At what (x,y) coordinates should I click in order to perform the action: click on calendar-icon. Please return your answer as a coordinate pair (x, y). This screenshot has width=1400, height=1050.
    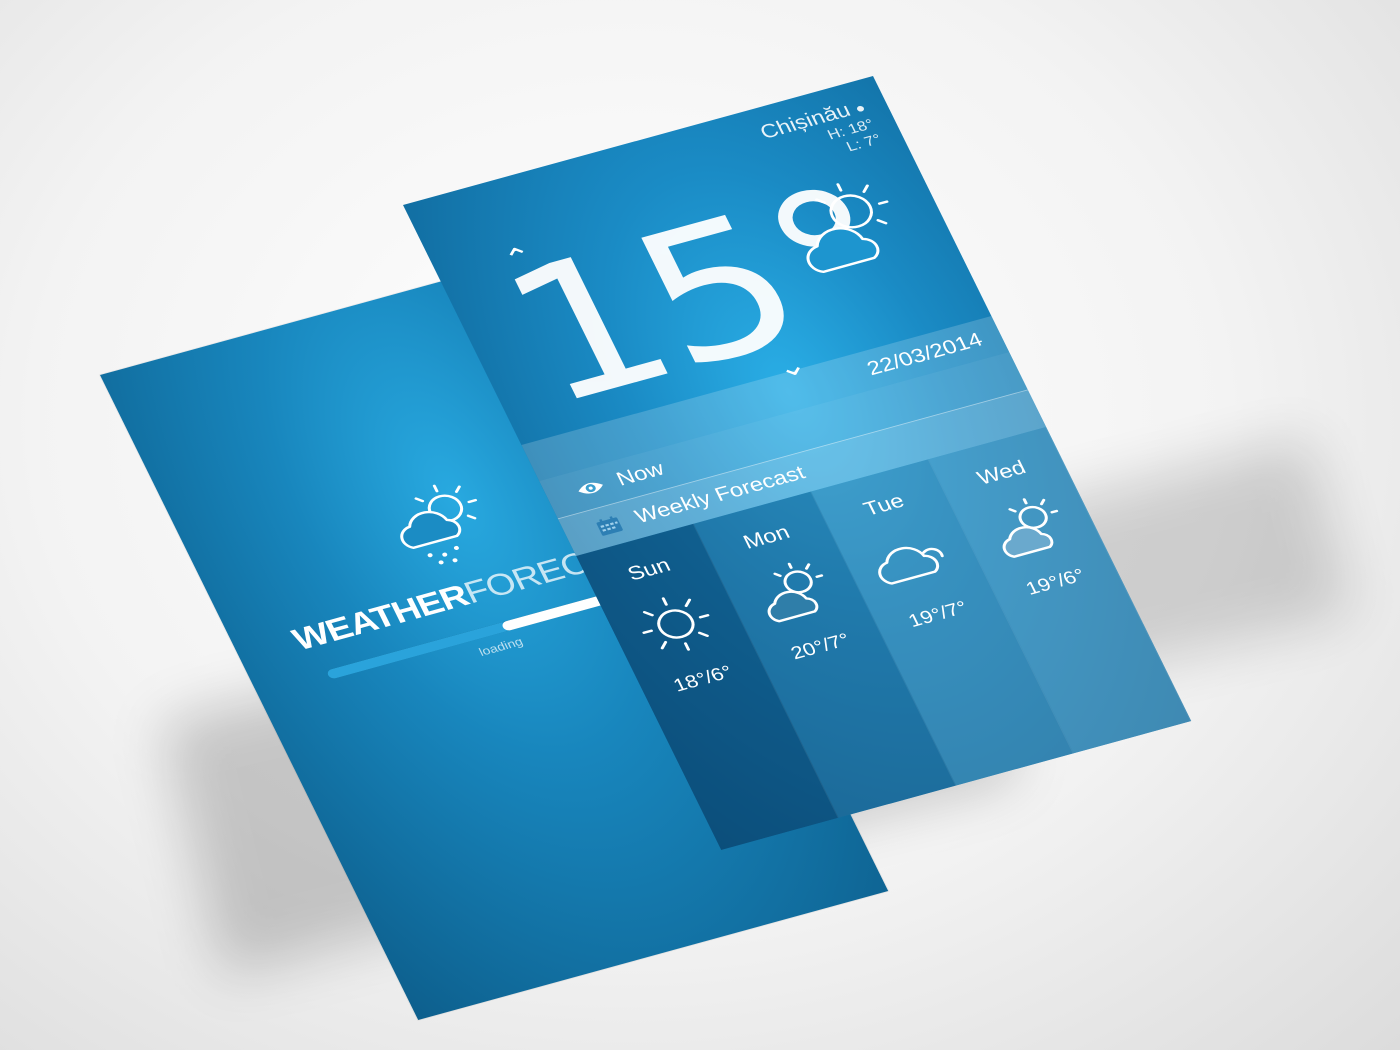
    Looking at the image, I should click on (609, 526).